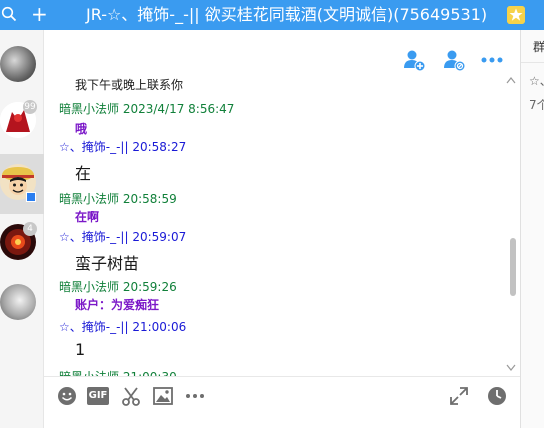  I want to click on message-scrollbar-thumb, so click(513, 267).